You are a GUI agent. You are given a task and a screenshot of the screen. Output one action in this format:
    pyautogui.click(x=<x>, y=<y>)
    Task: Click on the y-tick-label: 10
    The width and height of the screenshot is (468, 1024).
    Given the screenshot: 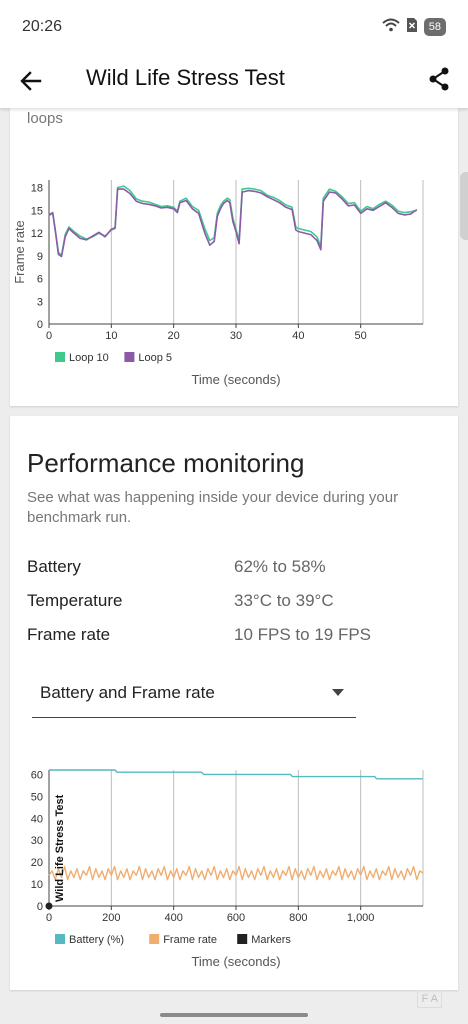 What is the action you would take?
    pyautogui.click(x=37, y=885)
    